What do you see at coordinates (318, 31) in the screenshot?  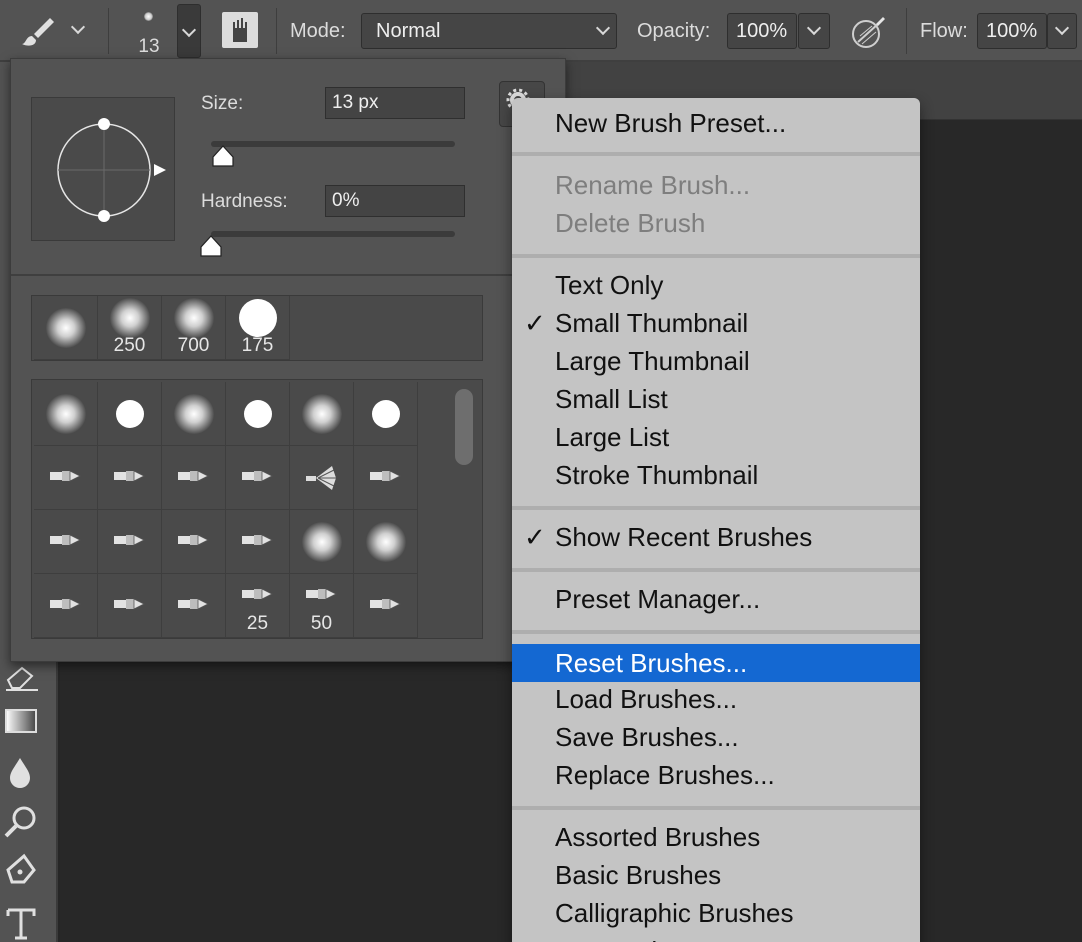 I see `mode-label: Mode:` at bounding box center [318, 31].